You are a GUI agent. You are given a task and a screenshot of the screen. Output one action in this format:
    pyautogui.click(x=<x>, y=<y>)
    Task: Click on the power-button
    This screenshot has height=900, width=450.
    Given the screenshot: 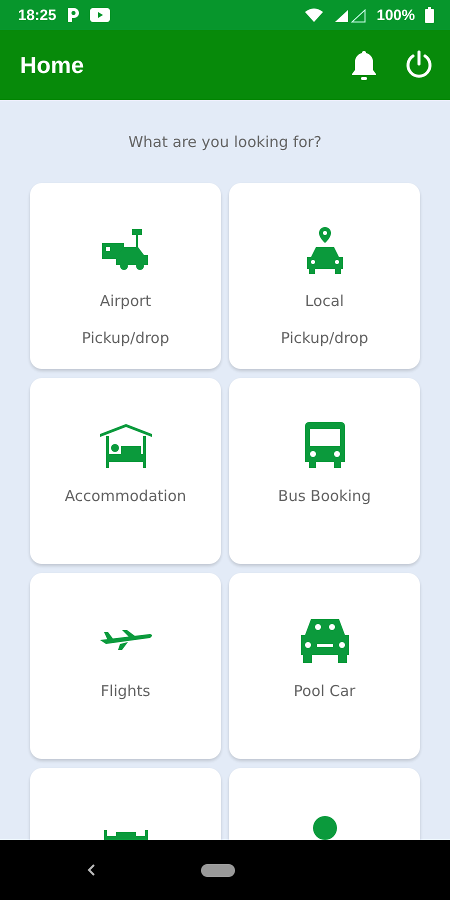 What is the action you would take?
    pyautogui.click(x=419, y=65)
    